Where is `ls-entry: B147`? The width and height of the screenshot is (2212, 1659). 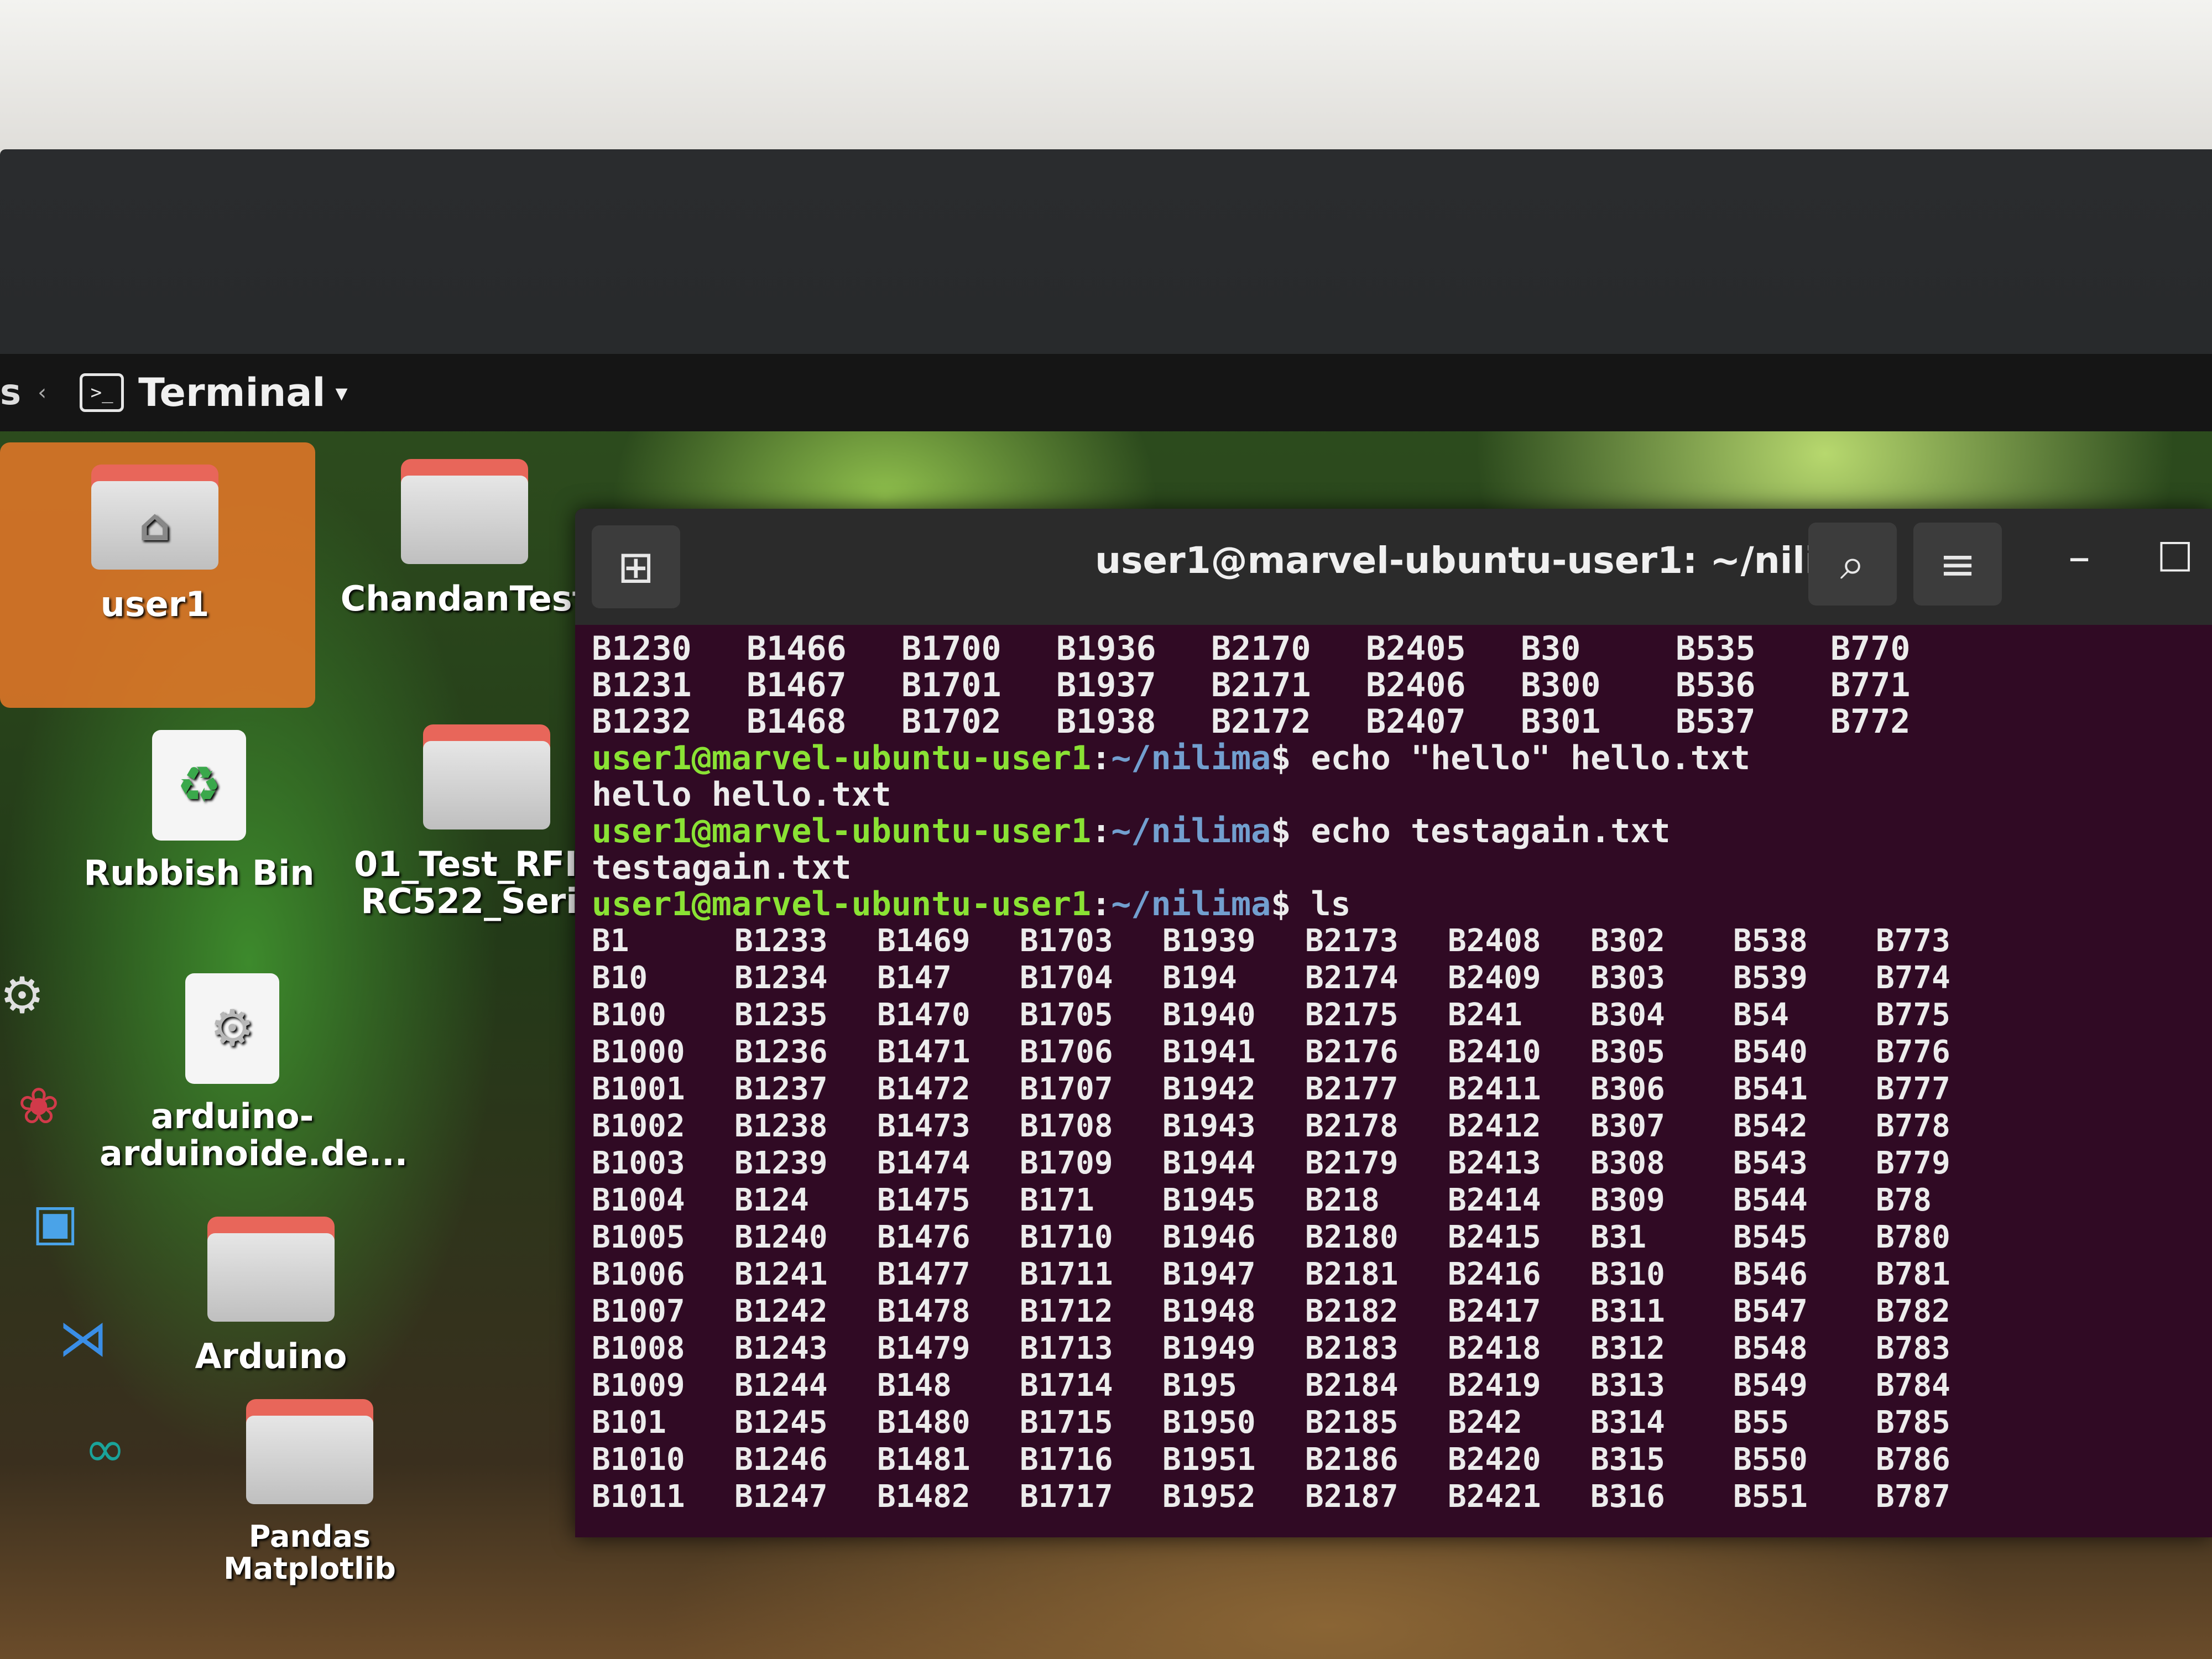 ls-entry: B147 is located at coordinates (915, 978).